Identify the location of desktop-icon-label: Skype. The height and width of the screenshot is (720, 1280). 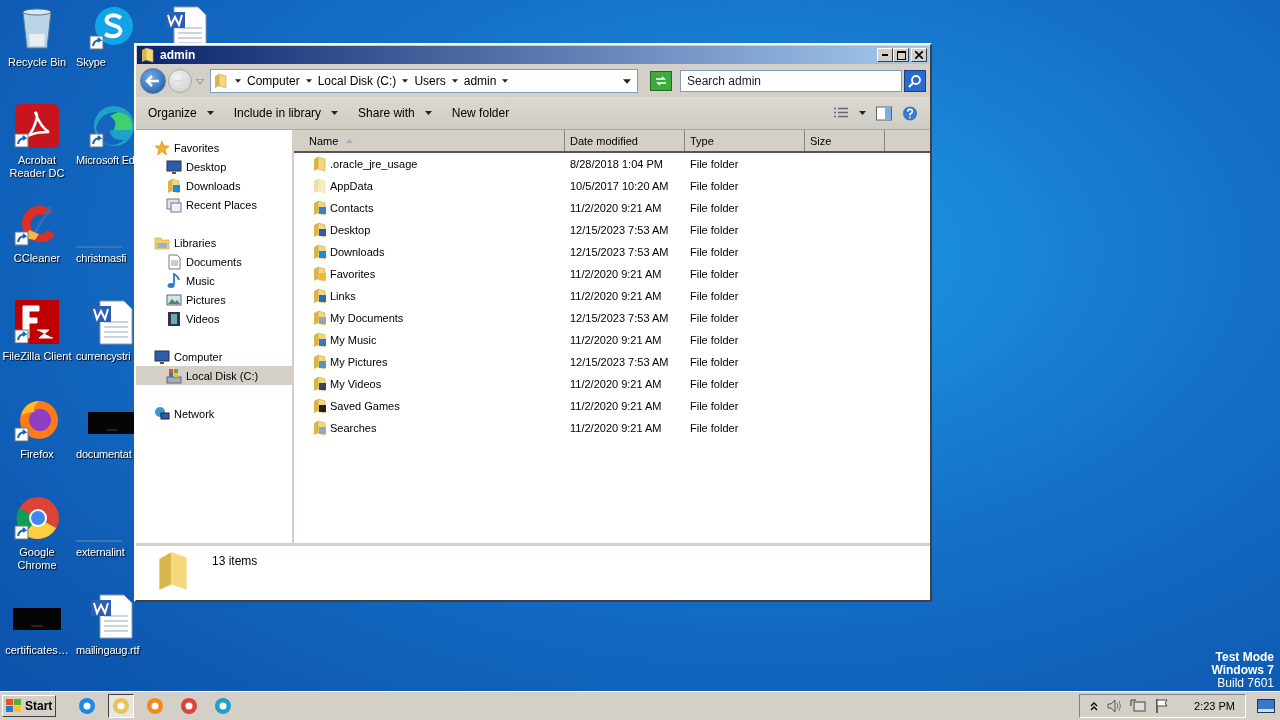
(91, 62).